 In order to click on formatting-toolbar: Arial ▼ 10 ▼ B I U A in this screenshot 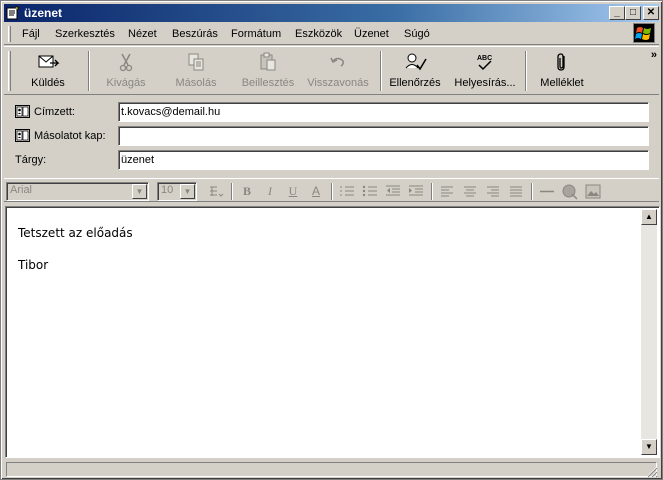, I will do `click(331, 190)`.